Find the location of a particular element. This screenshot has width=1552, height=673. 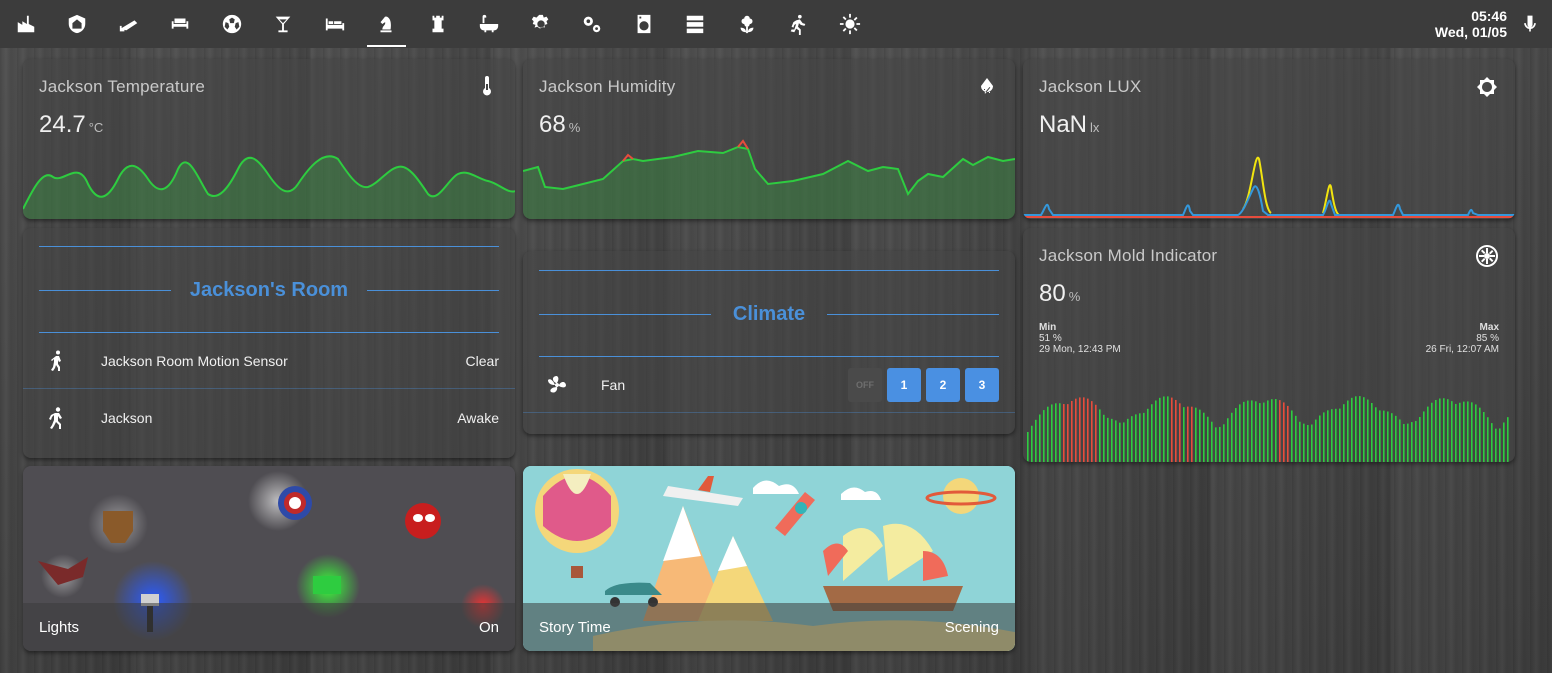

mold-number: 80 is located at coordinates (1052, 293).